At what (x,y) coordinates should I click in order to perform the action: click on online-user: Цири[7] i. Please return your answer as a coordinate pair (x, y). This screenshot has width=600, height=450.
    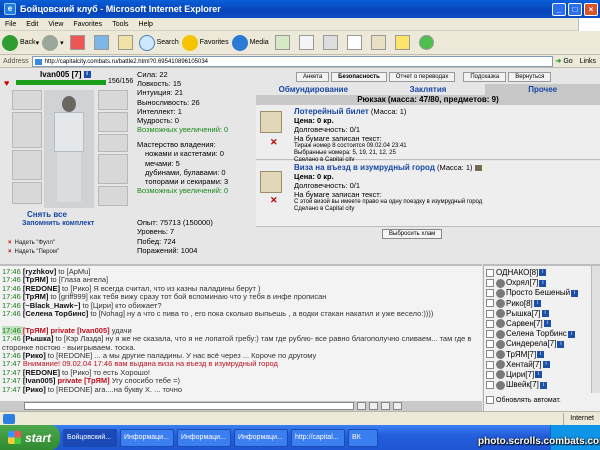
    Looking at the image, I should click on (514, 375).